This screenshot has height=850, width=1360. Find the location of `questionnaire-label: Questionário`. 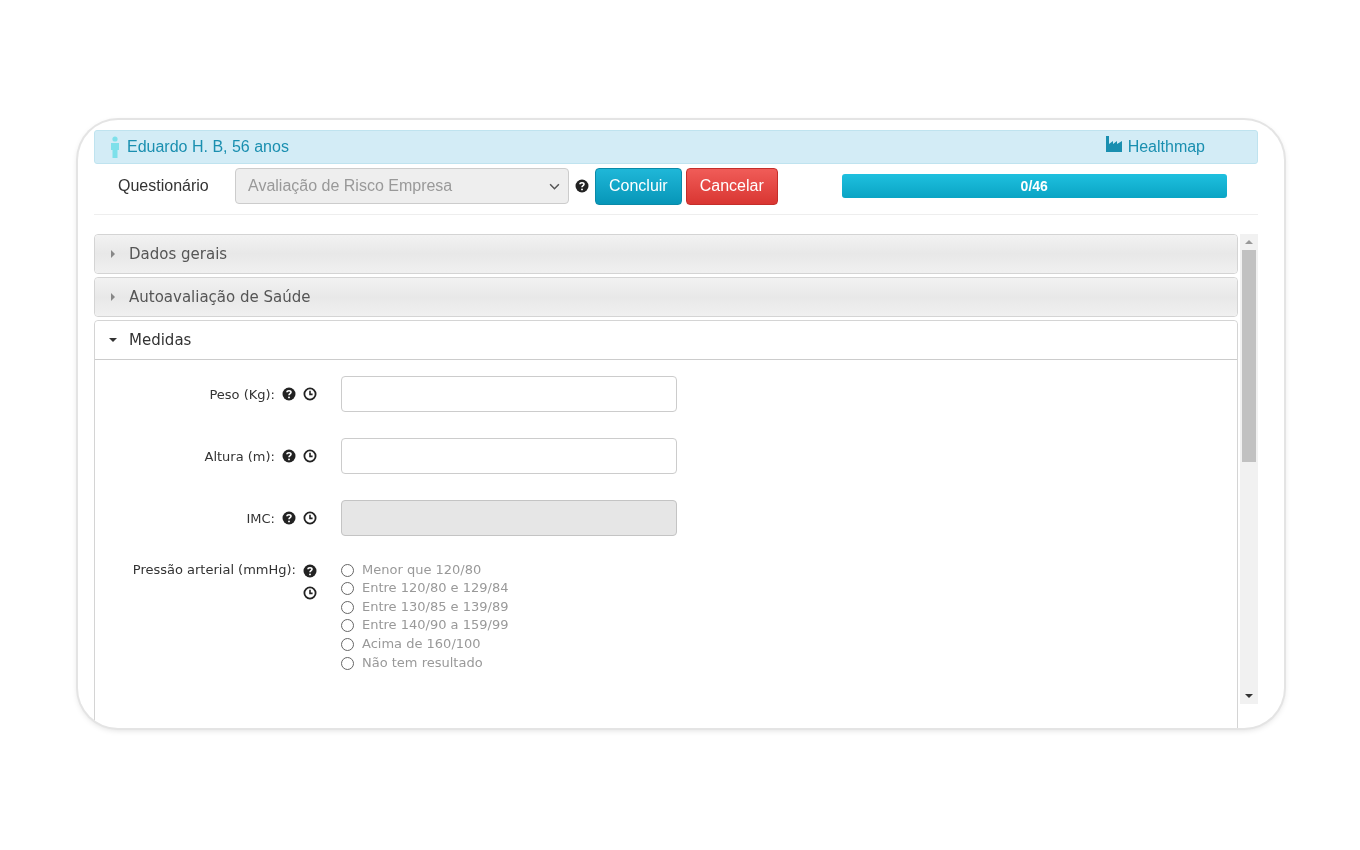

questionnaire-label: Questionário is located at coordinates (164, 186).